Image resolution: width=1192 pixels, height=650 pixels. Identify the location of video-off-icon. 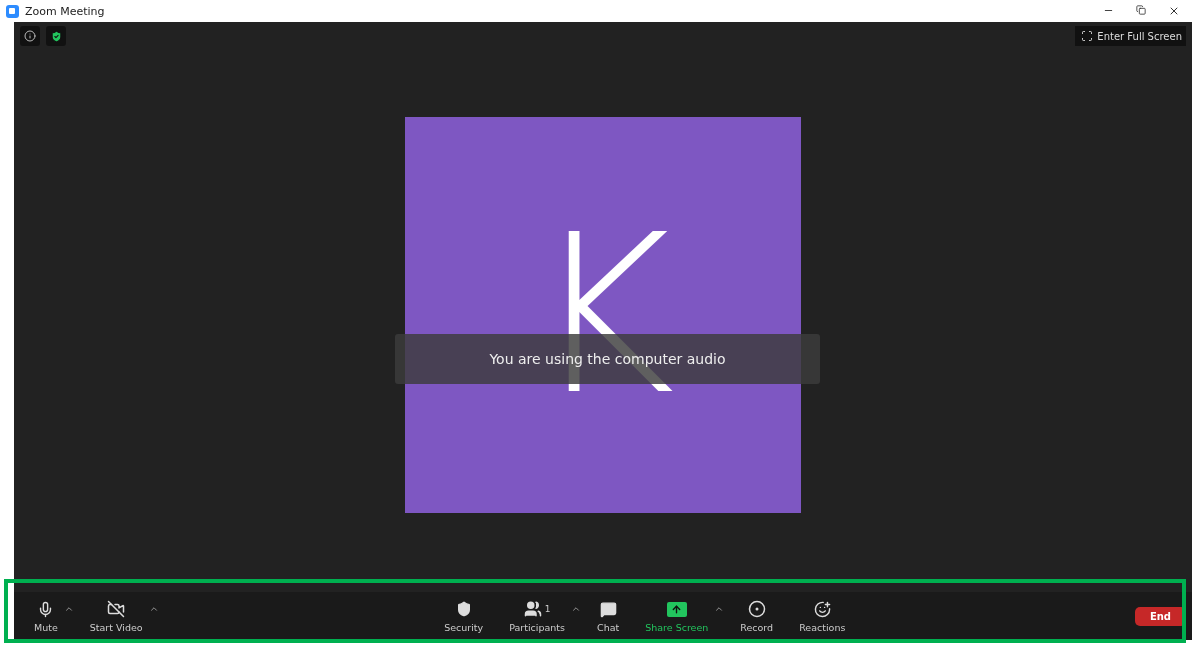
(116, 609).